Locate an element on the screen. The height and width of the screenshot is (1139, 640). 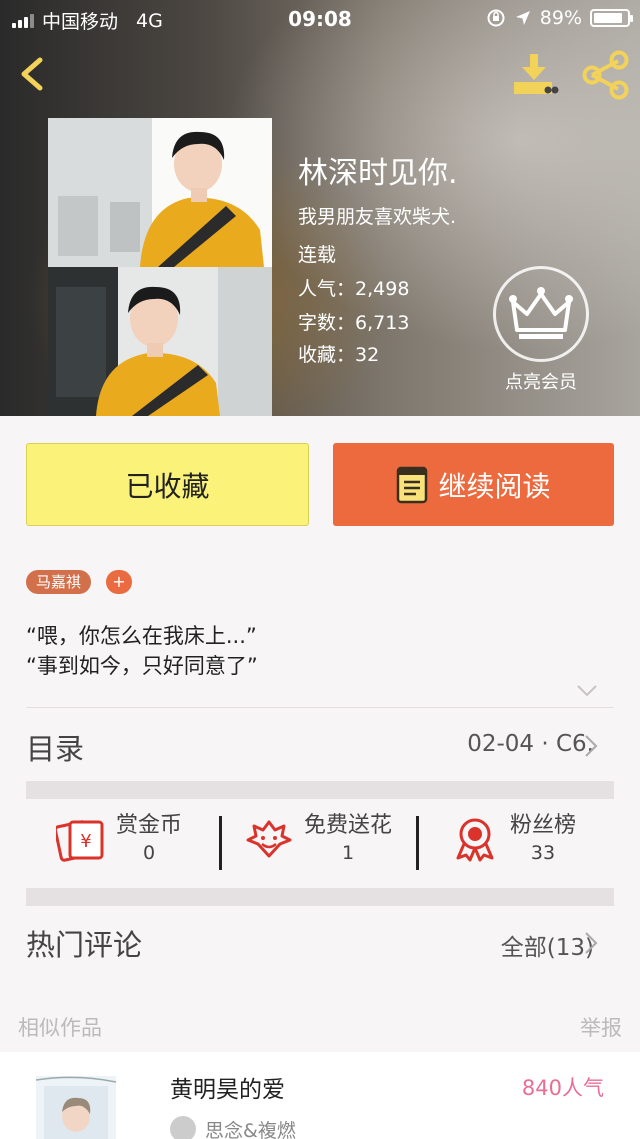
crown-icon is located at coordinates (541, 313).